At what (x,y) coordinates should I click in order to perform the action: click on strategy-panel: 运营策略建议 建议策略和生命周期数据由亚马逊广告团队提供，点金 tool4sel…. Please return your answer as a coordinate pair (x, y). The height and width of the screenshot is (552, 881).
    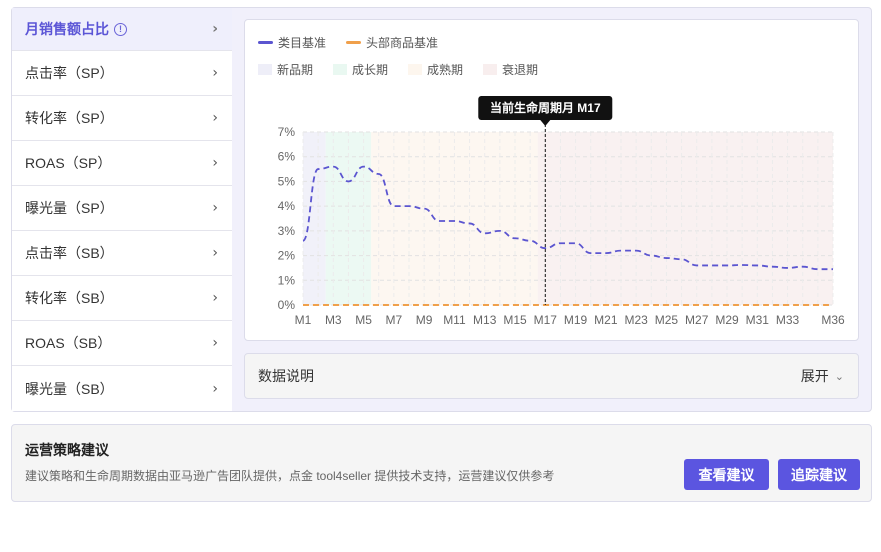
    Looking at the image, I should click on (441, 463).